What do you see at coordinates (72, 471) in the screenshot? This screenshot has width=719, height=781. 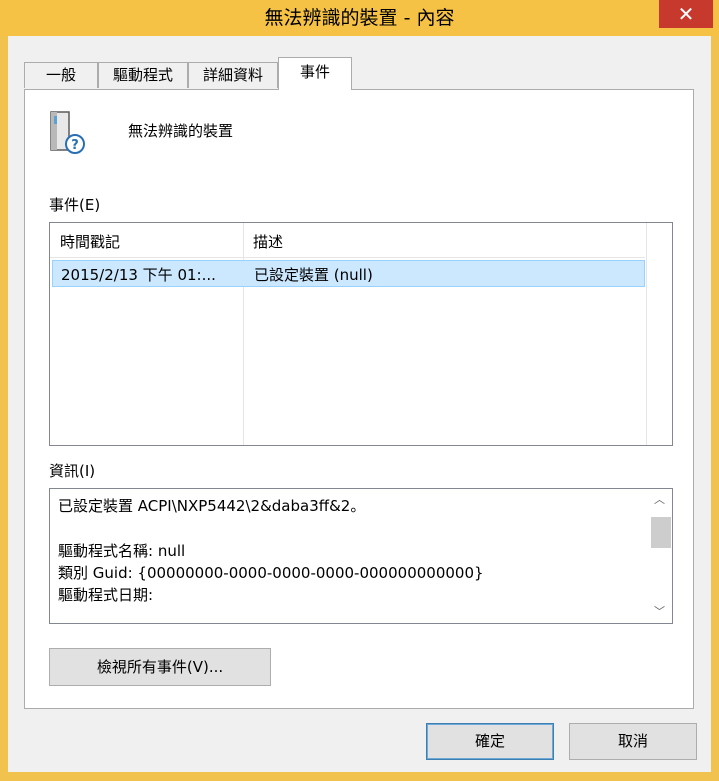 I see `info-label: 資訊(I)` at bounding box center [72, 471].